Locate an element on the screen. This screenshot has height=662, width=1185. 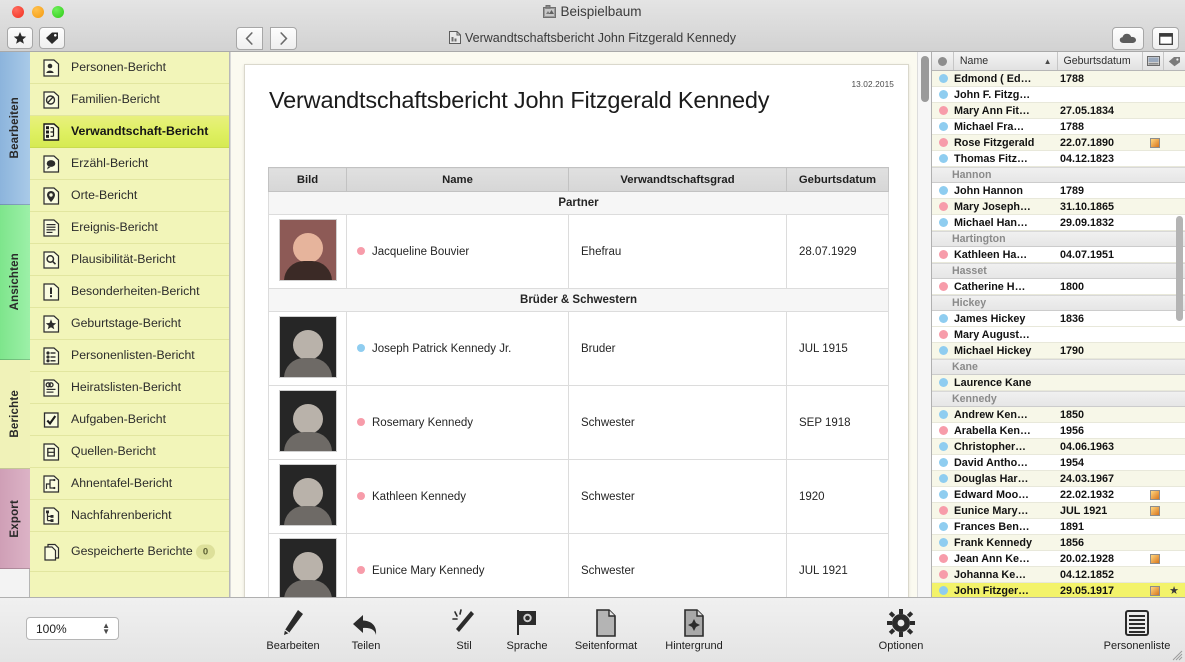
list-item: Laurence Kane is located at coordinates (1058, 383).